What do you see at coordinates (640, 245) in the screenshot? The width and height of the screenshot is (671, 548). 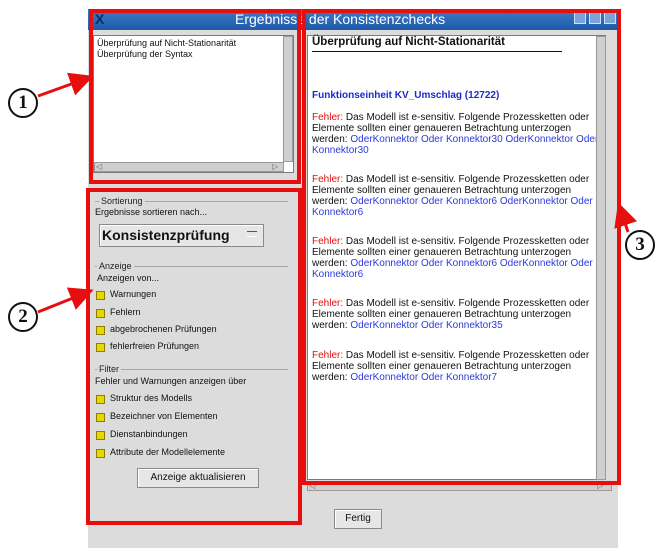 I see `annotation-marker-3: 3` at bounding box center [640, 245].